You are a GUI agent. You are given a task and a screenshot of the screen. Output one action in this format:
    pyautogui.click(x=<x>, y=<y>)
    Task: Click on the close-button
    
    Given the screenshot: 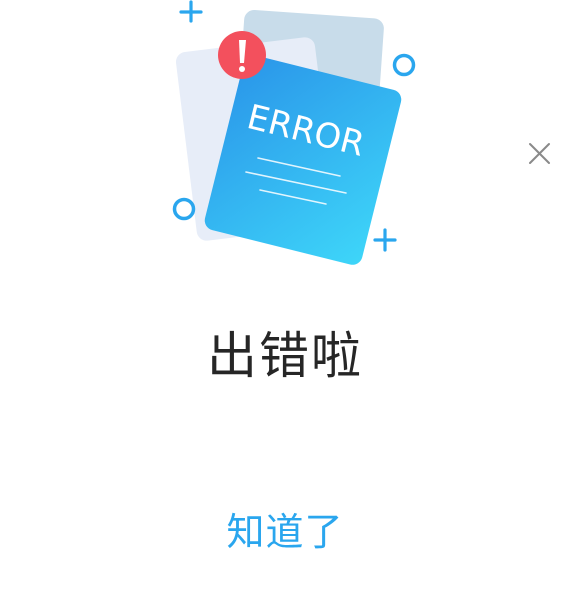 What is the action you would take?
    pyautogui.click(x=539, y=154)
    